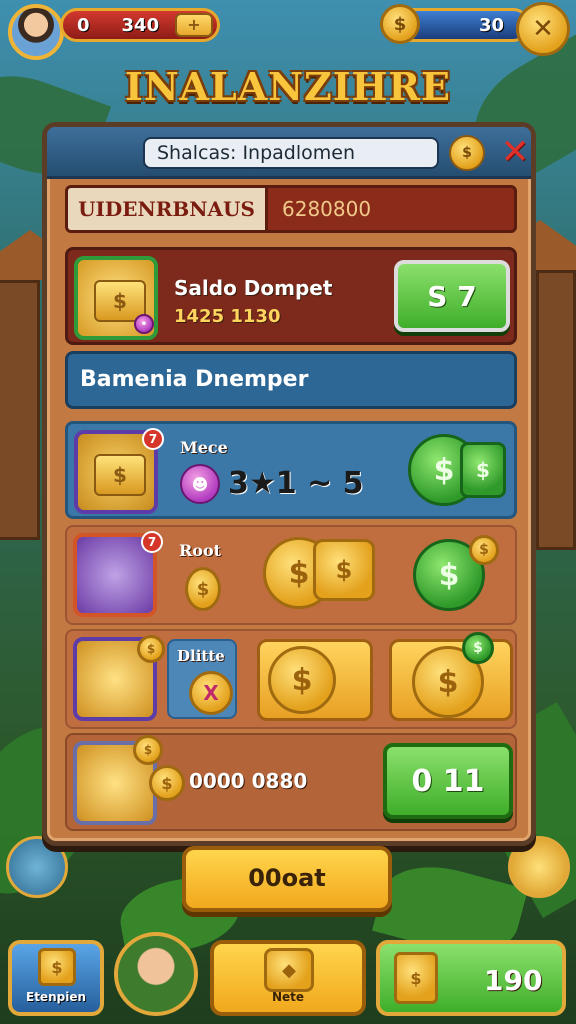  Describe the element at coordinates (471, 978) in the screenshot. I see `nav-right-button: $ 190` at that location.